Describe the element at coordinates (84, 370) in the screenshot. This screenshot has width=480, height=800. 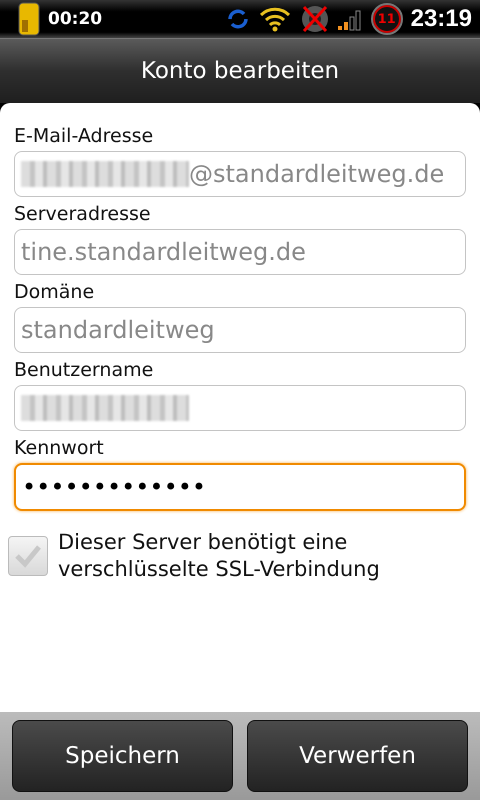
I see `field-label: Benutzername` at that location.